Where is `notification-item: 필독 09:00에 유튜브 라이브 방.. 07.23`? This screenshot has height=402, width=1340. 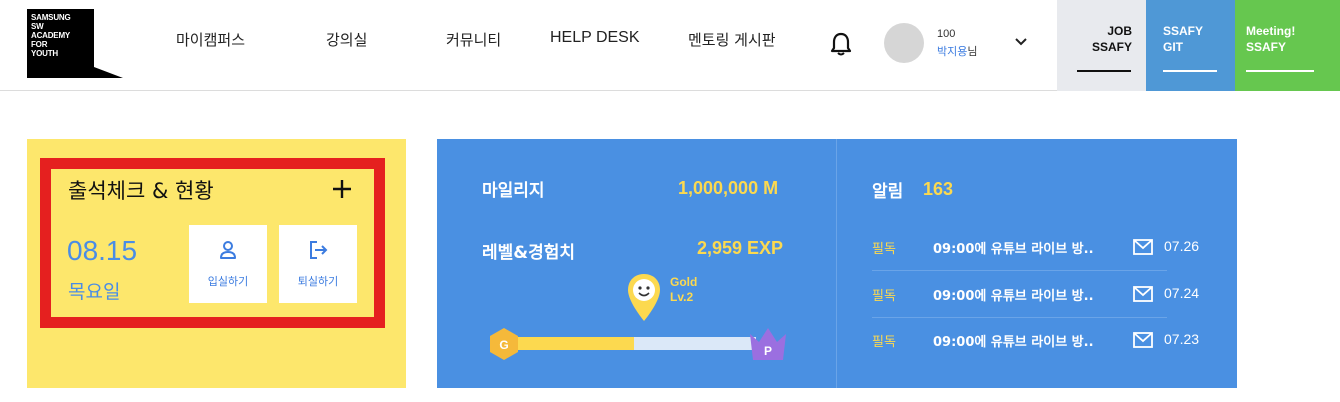 notification-item: 필독 09:00에 유튜브 라이브 방.. 07.23 is located at coordinates (1037, 354).